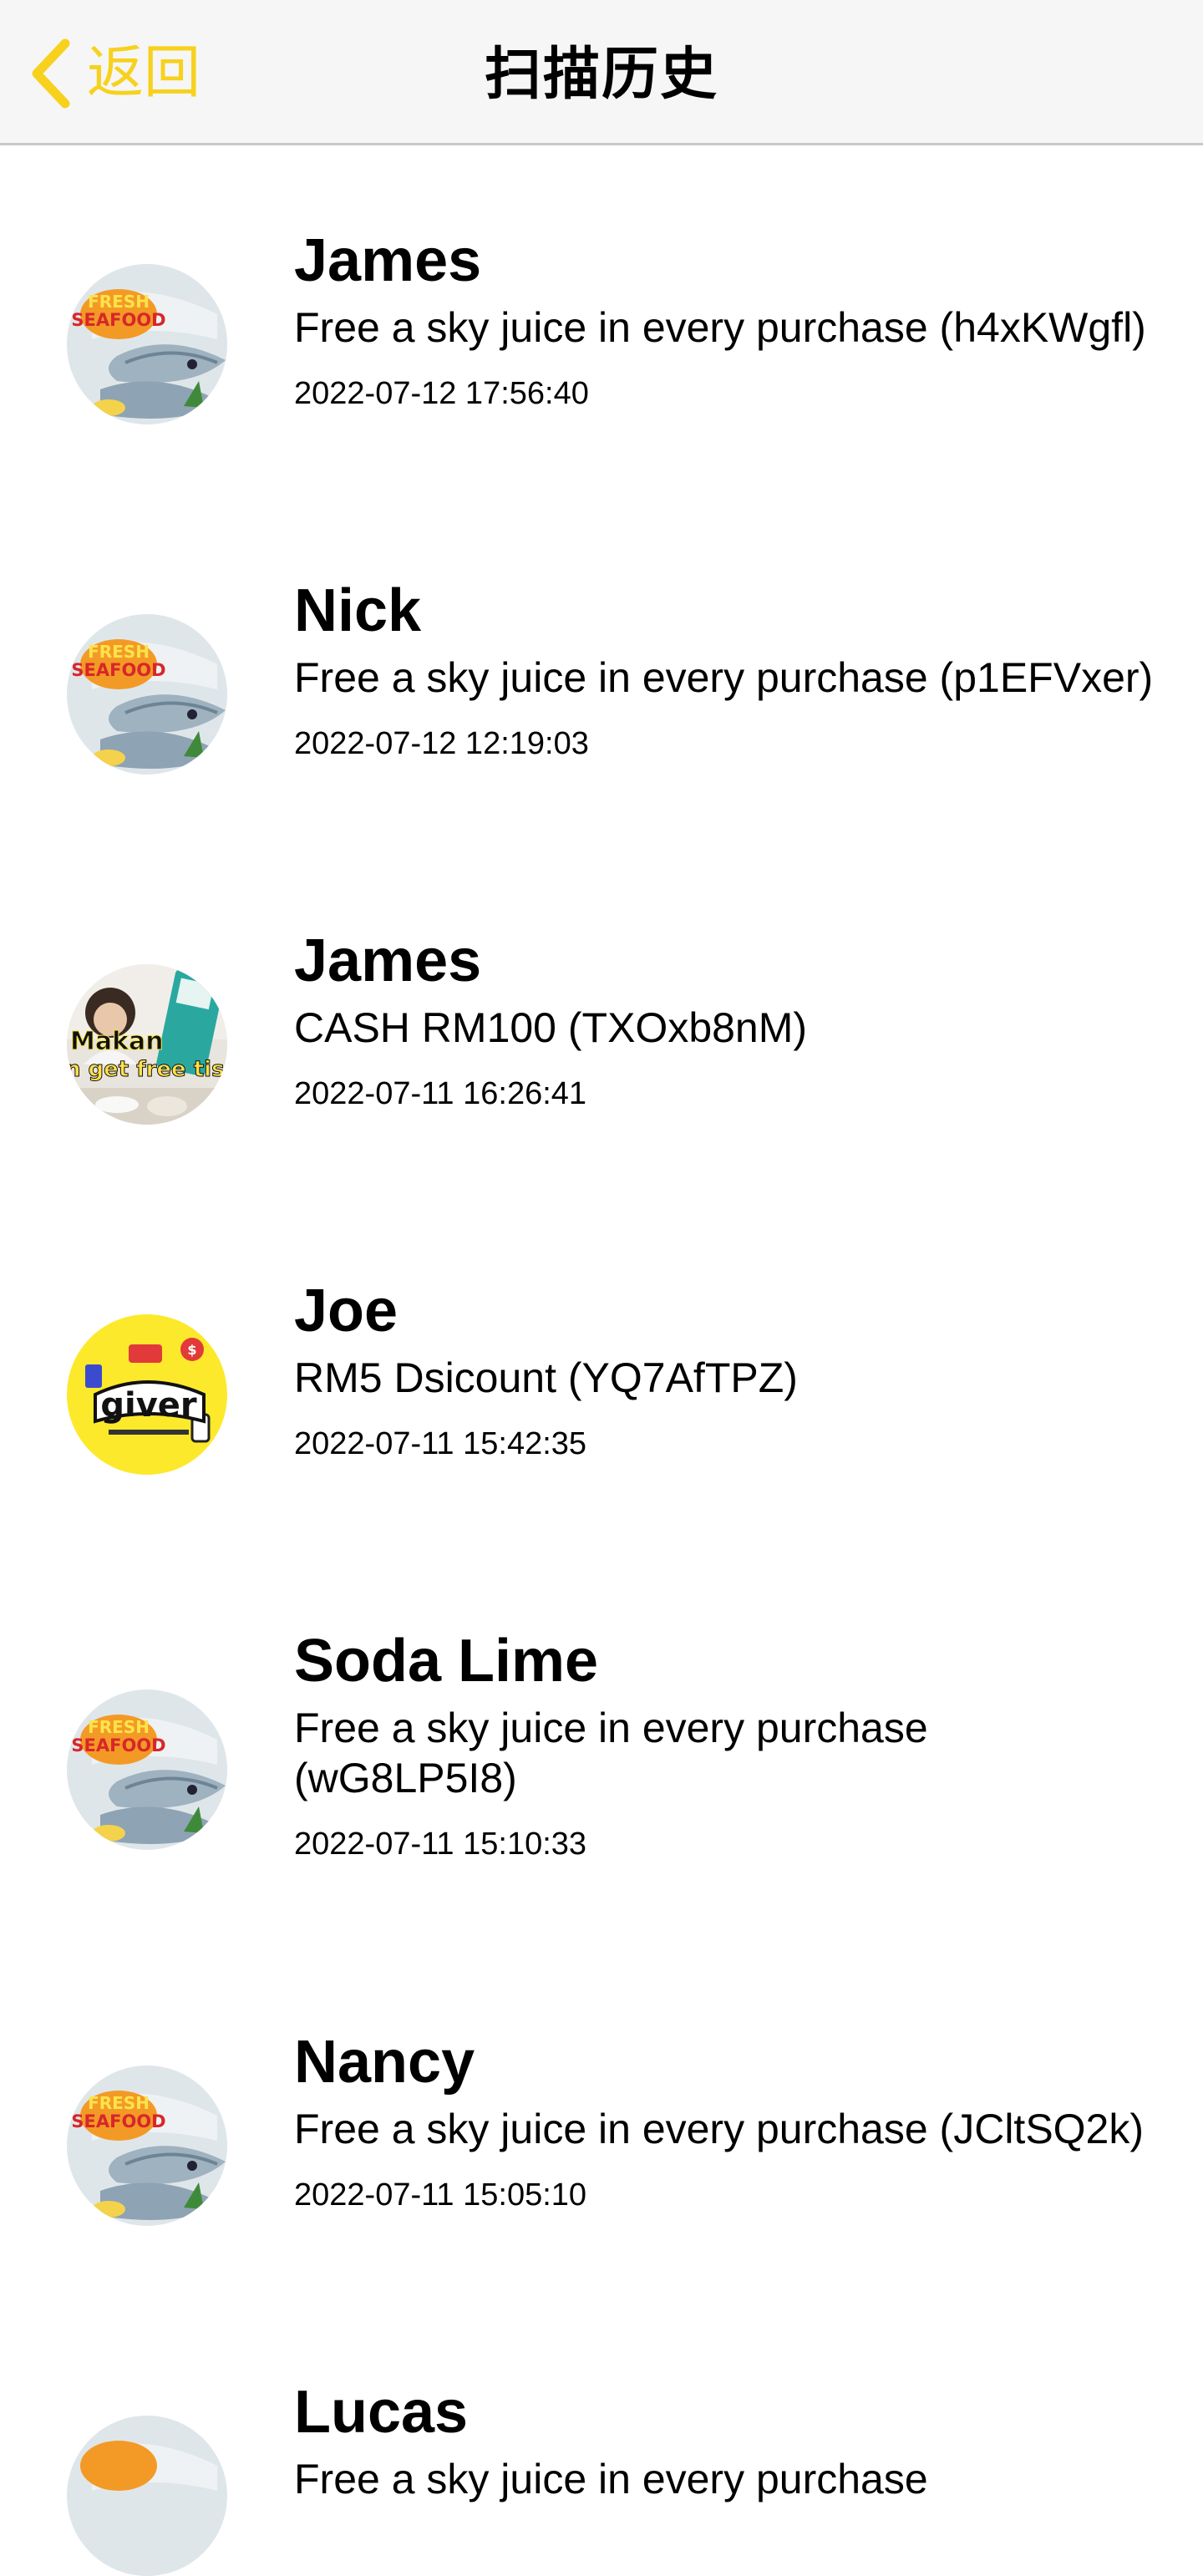  Describe the element at coordinates (148, 1405) in the screenshot. I see `thumbnail-label: giver` at that location.